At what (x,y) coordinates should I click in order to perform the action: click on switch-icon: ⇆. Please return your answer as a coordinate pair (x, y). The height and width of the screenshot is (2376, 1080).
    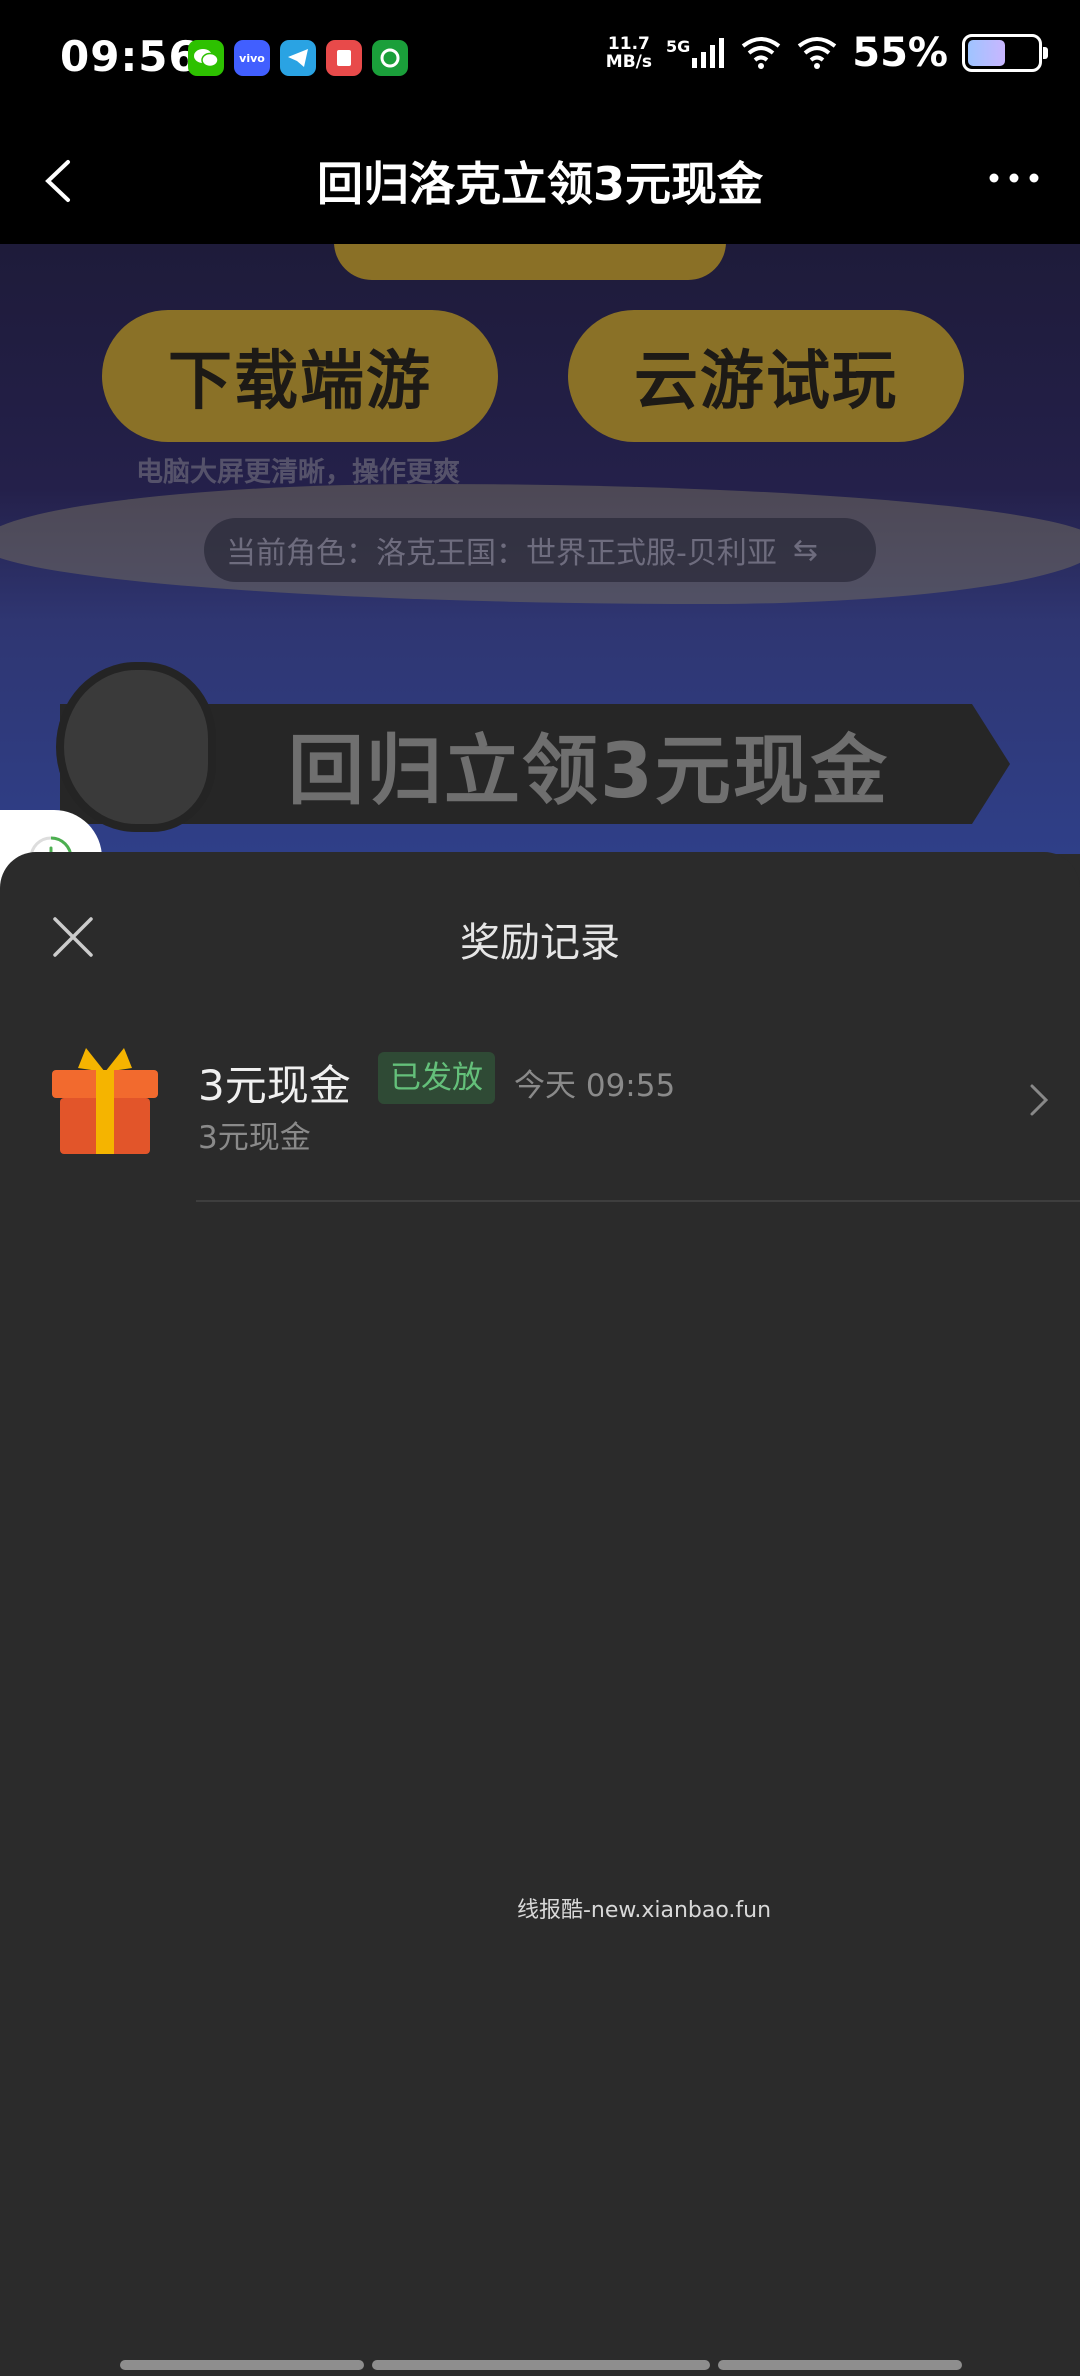
    Looking at the image, I should click on (805, 550).